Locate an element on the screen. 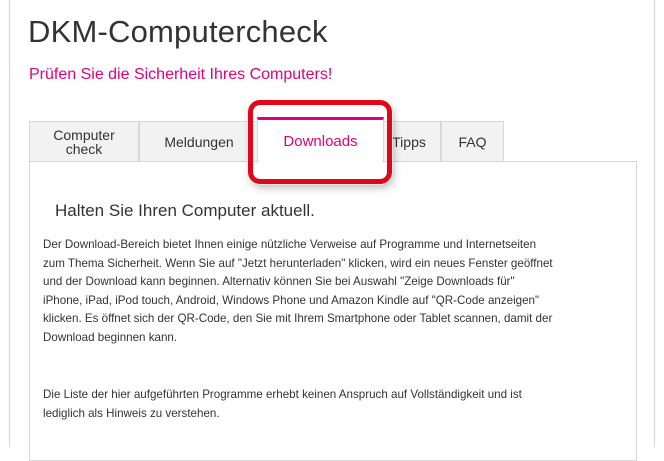 This screenshot has height=461, width=664. tab-faq: FAQ is located at coordinates (472, 141).